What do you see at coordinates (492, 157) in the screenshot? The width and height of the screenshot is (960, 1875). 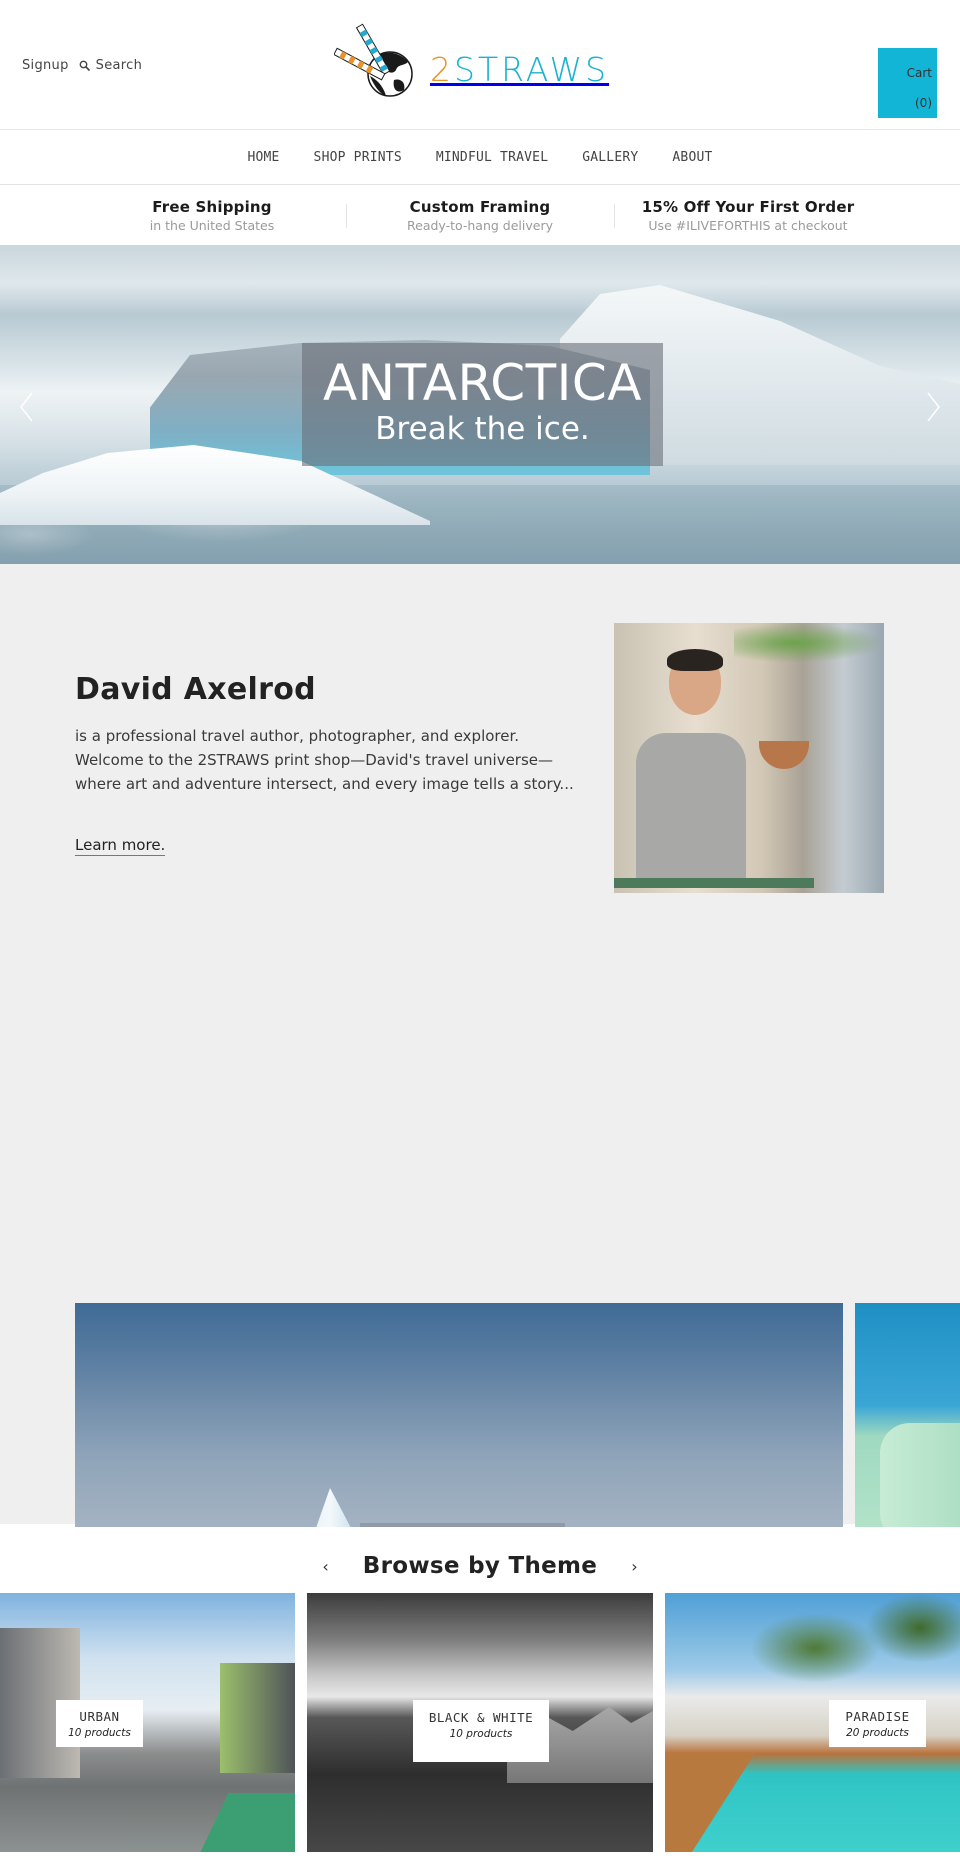 I see `nav-item-mindful-travel: MINDFUL TRAVEL` at bounding box center [492, 157].